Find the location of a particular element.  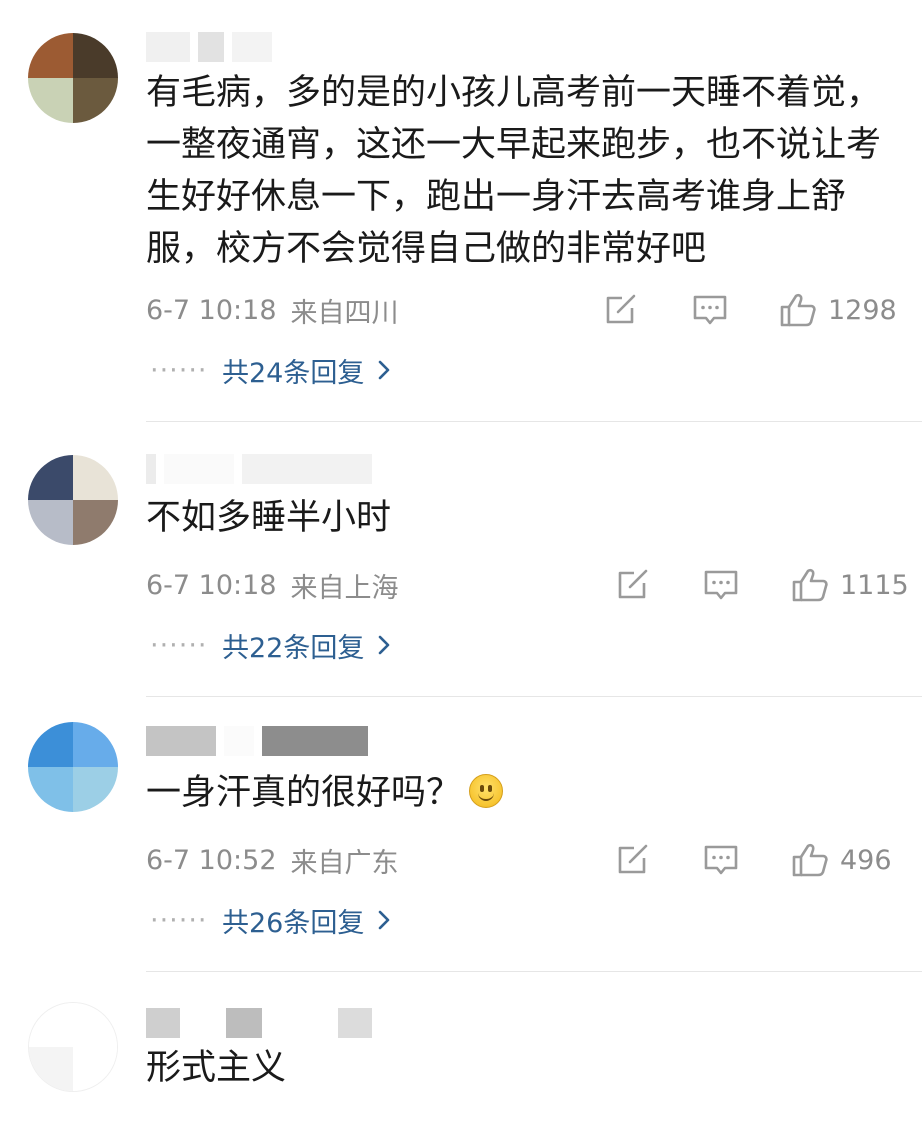

comment-meta: 6-7 10:18 来自四川 is located at coordinates (272, 310).